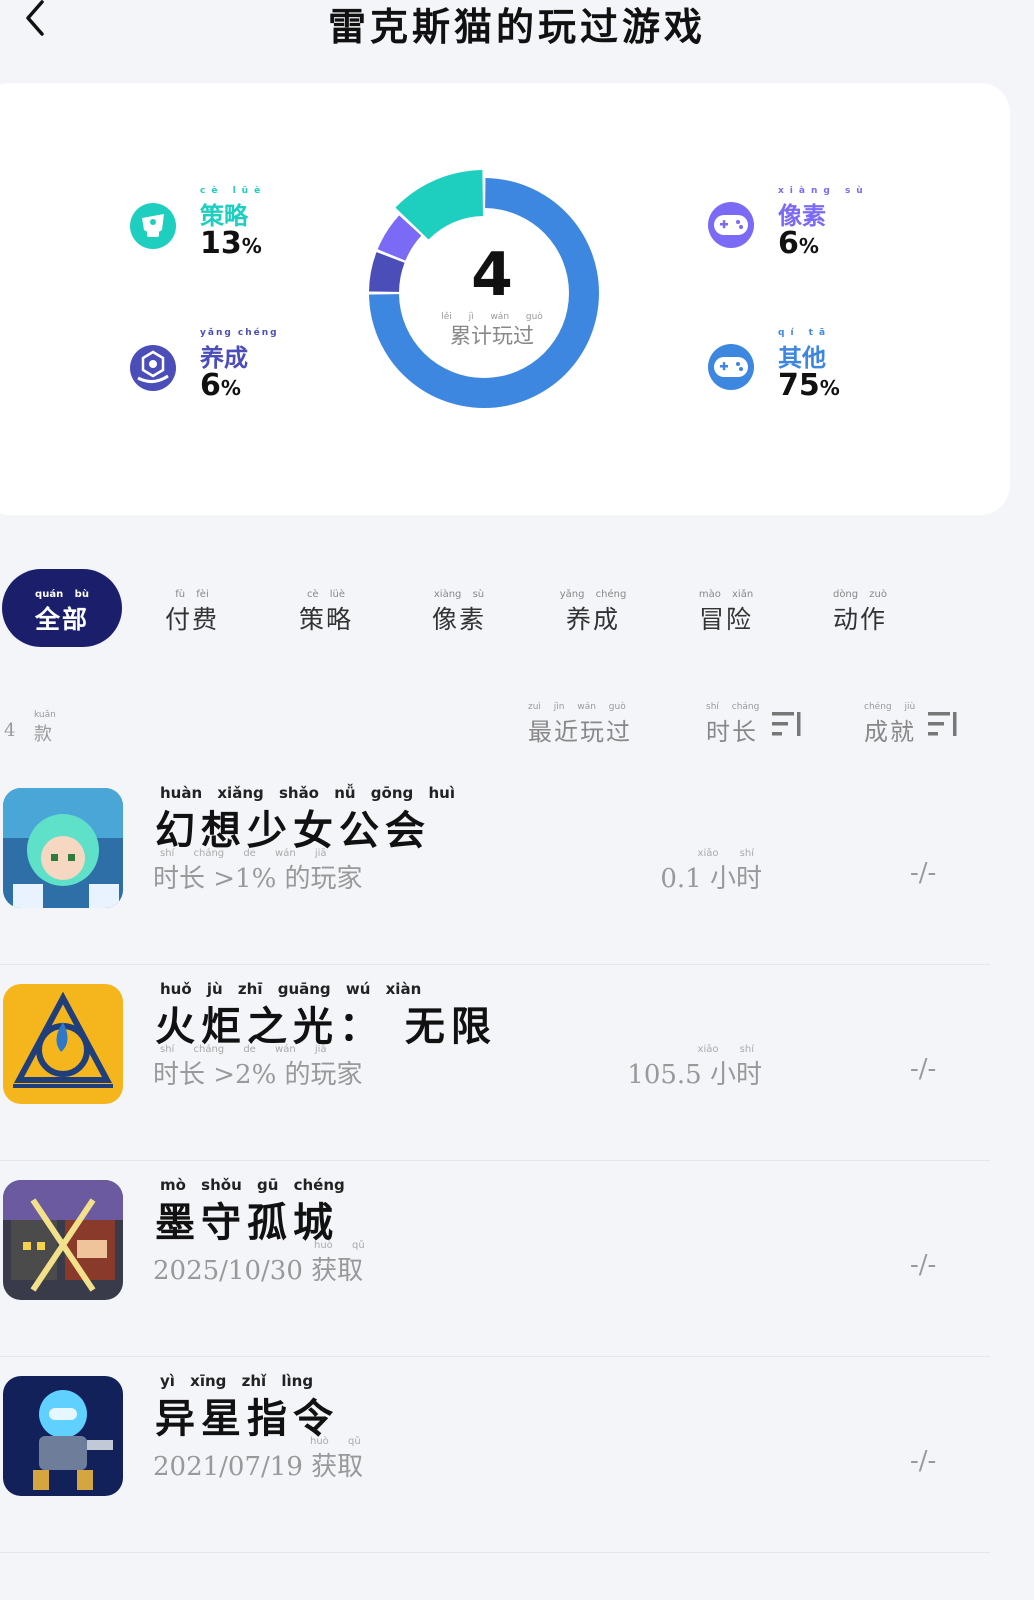 This screenshot has height=1600, width=1034. I want to click on tab-all: quán bù 全部, so click(62, 608).